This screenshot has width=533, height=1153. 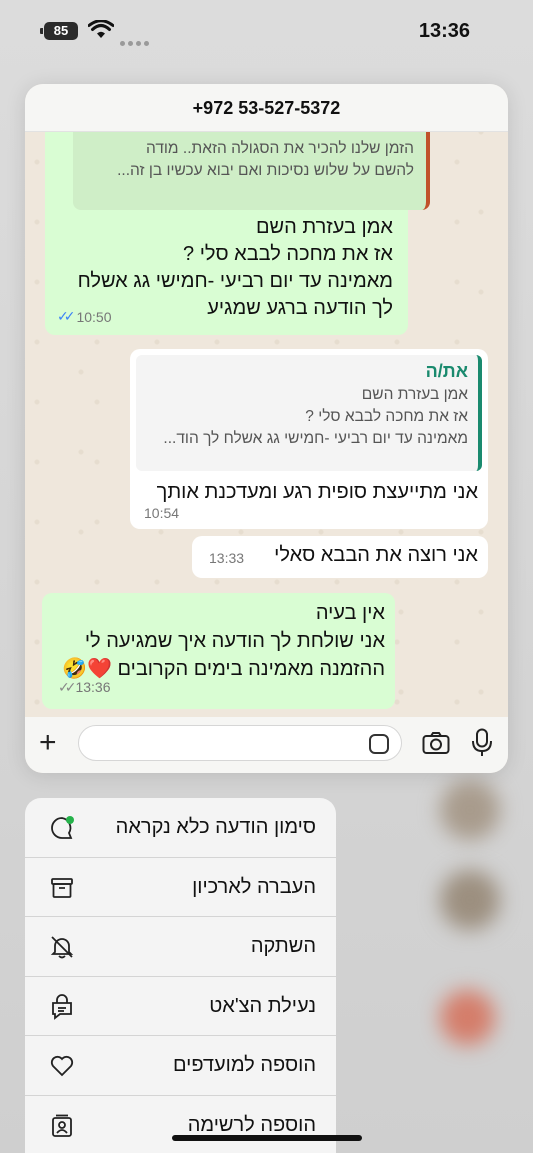 What do you see at coordinates (67, 687) in the screenshot?
I see `delivered-receipt-icon: ✓✓` at bounding box center [67, 687].